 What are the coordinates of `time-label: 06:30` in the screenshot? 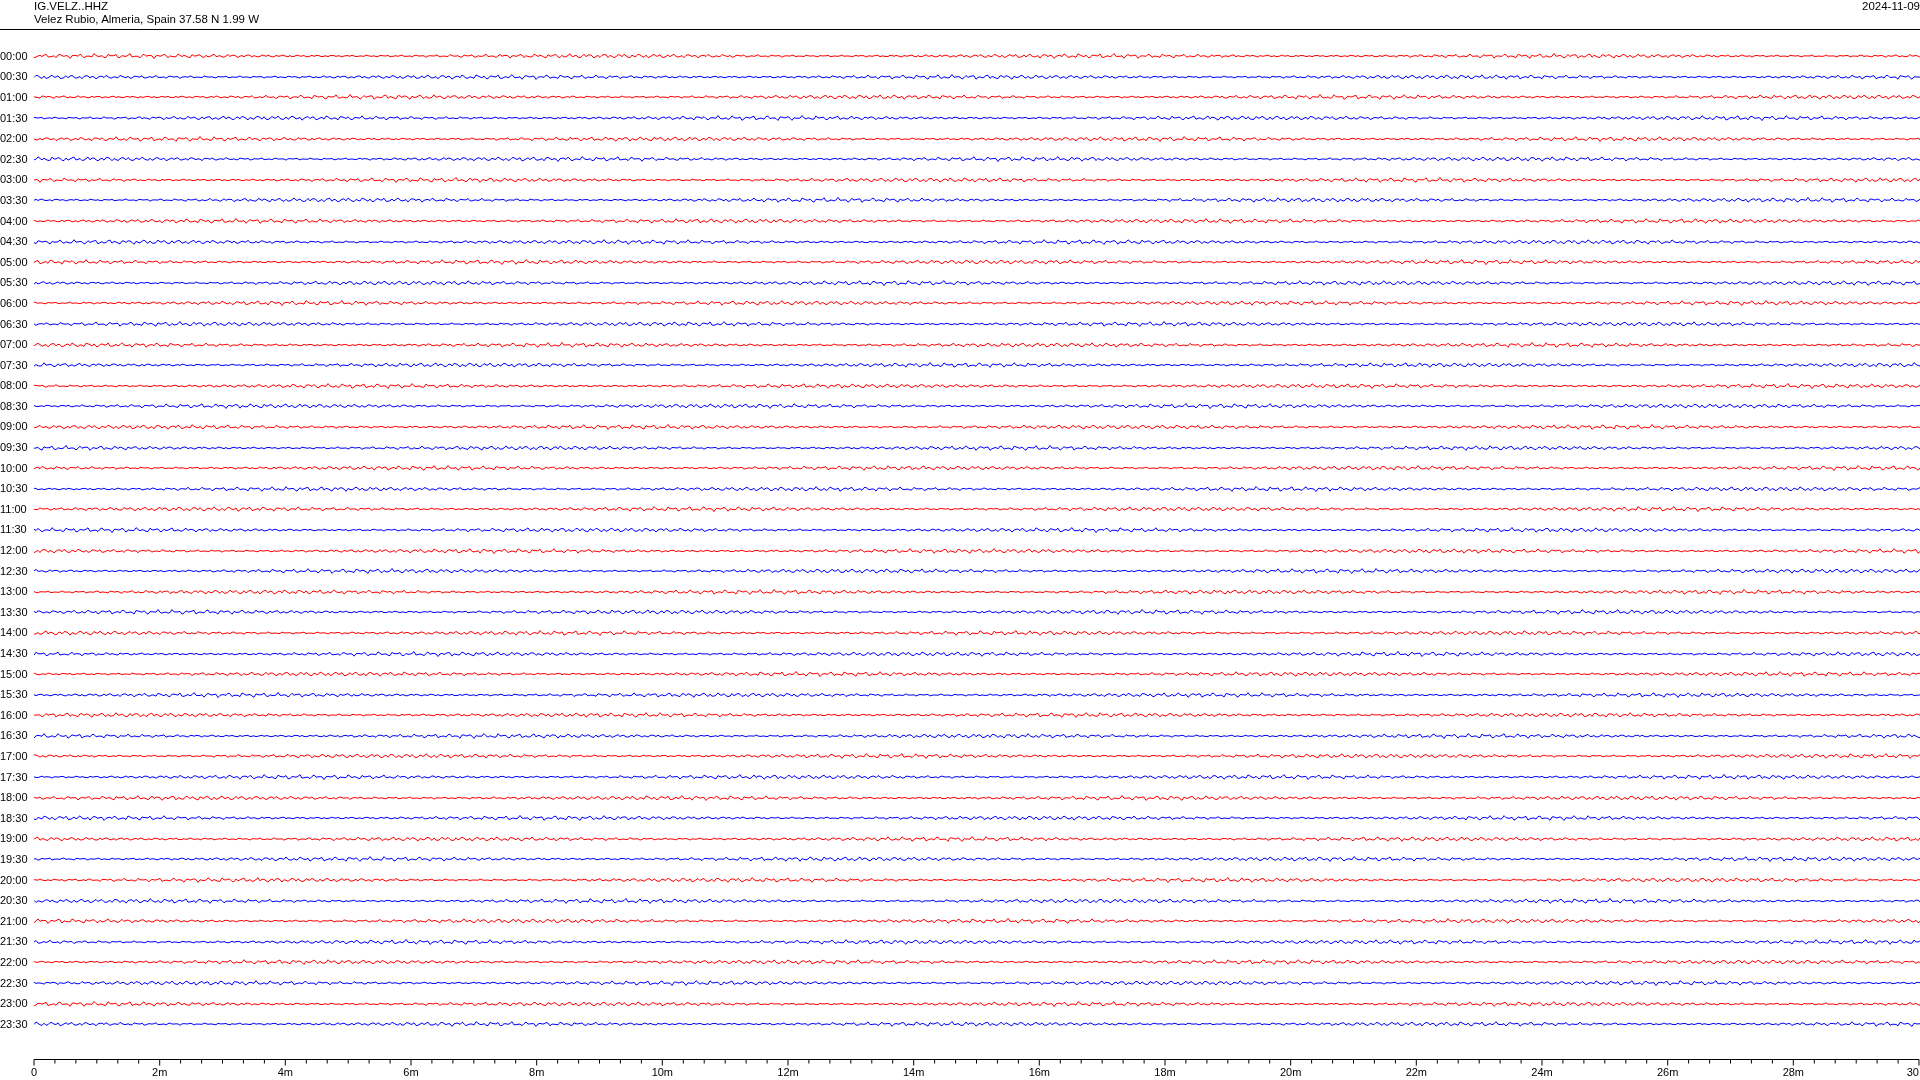 It's located at (14, 324).